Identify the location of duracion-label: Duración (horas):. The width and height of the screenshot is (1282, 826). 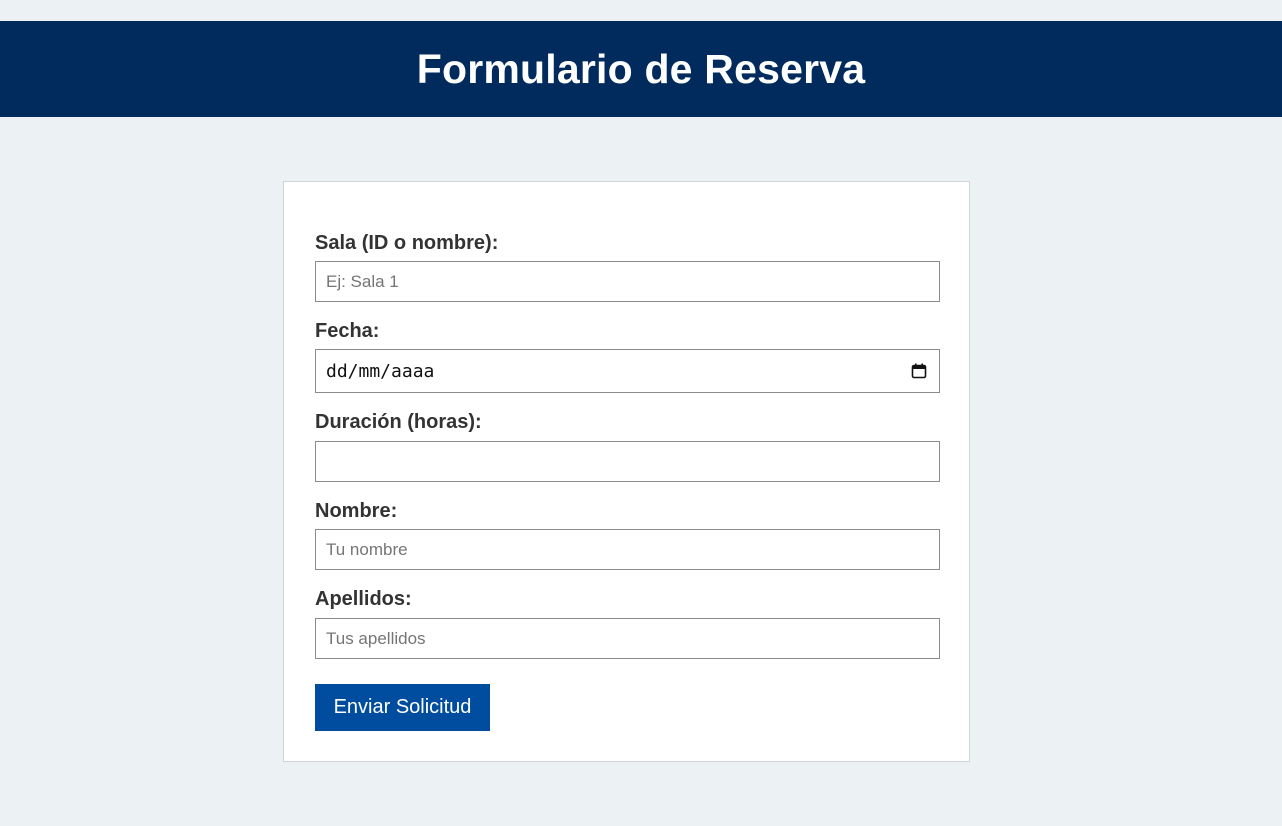
(398, 422).